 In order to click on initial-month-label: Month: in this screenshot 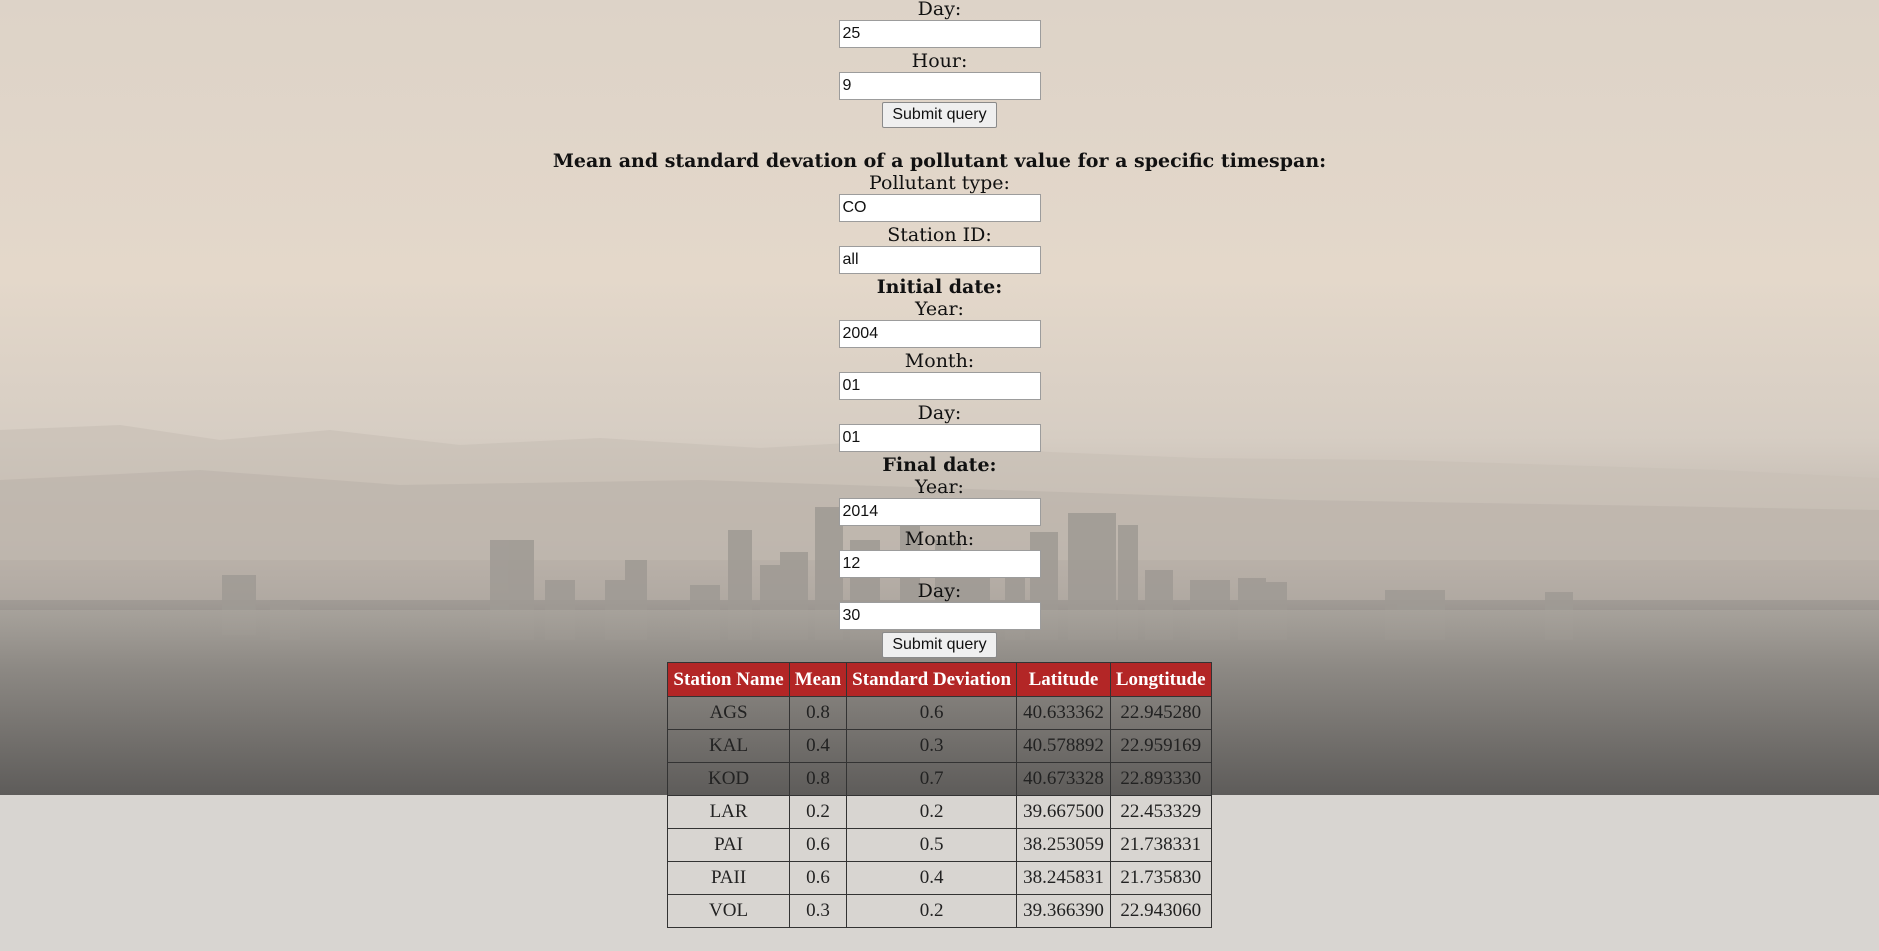, I will do `click(939, 361)`.